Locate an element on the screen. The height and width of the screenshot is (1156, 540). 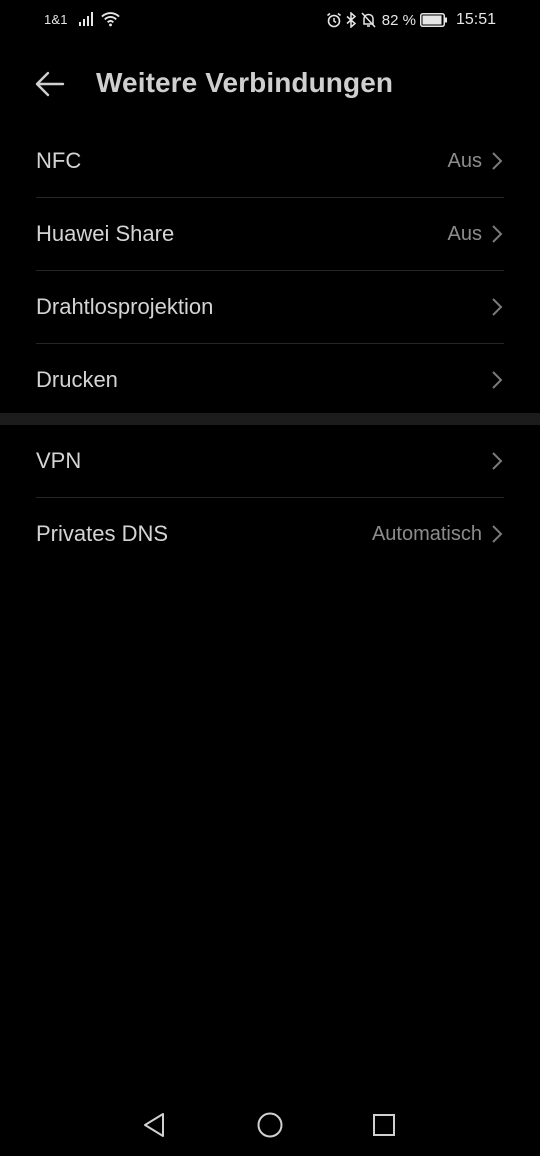
square-recents-icon is located at coordinates (384, 1125).